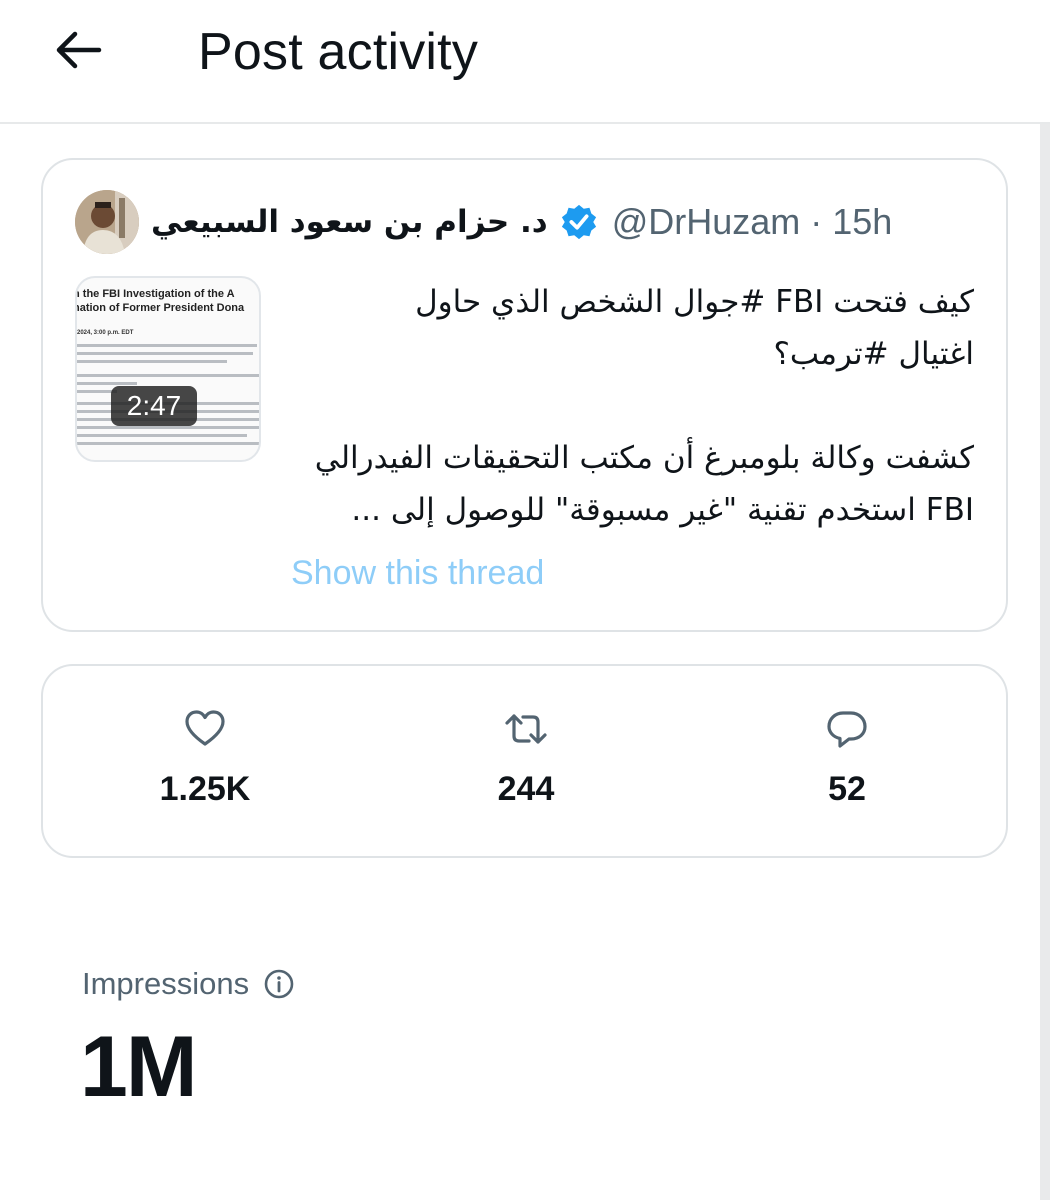 The image size is (1050, 1200). I want to click on arrow-left-icon, so click(79, 50).